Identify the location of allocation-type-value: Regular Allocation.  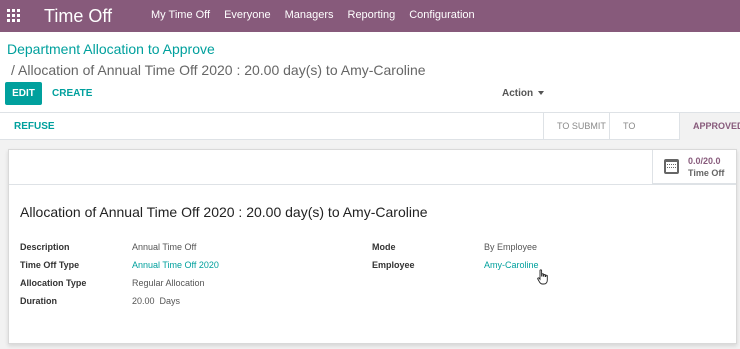
(168, 283).